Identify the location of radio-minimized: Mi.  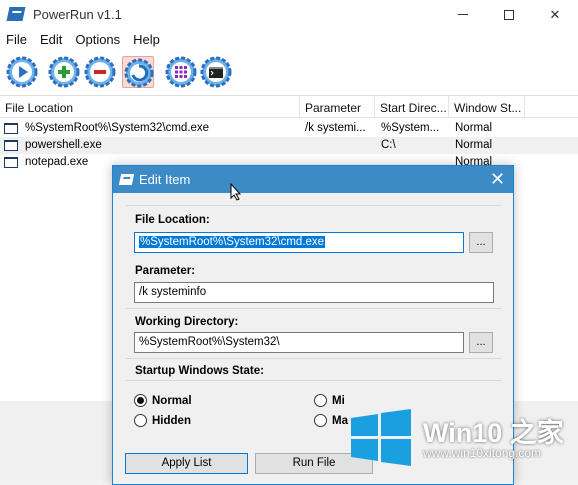
(329, 400).